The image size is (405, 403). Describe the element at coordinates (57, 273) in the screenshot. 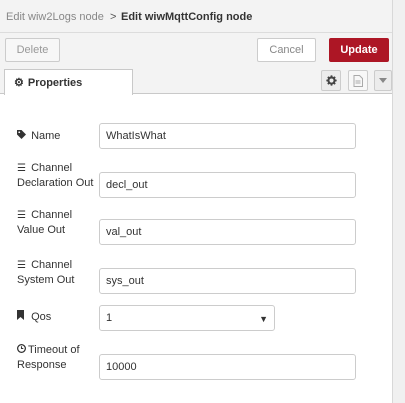

I see `sys-out-label: ☰ Channel System Out` at that location.